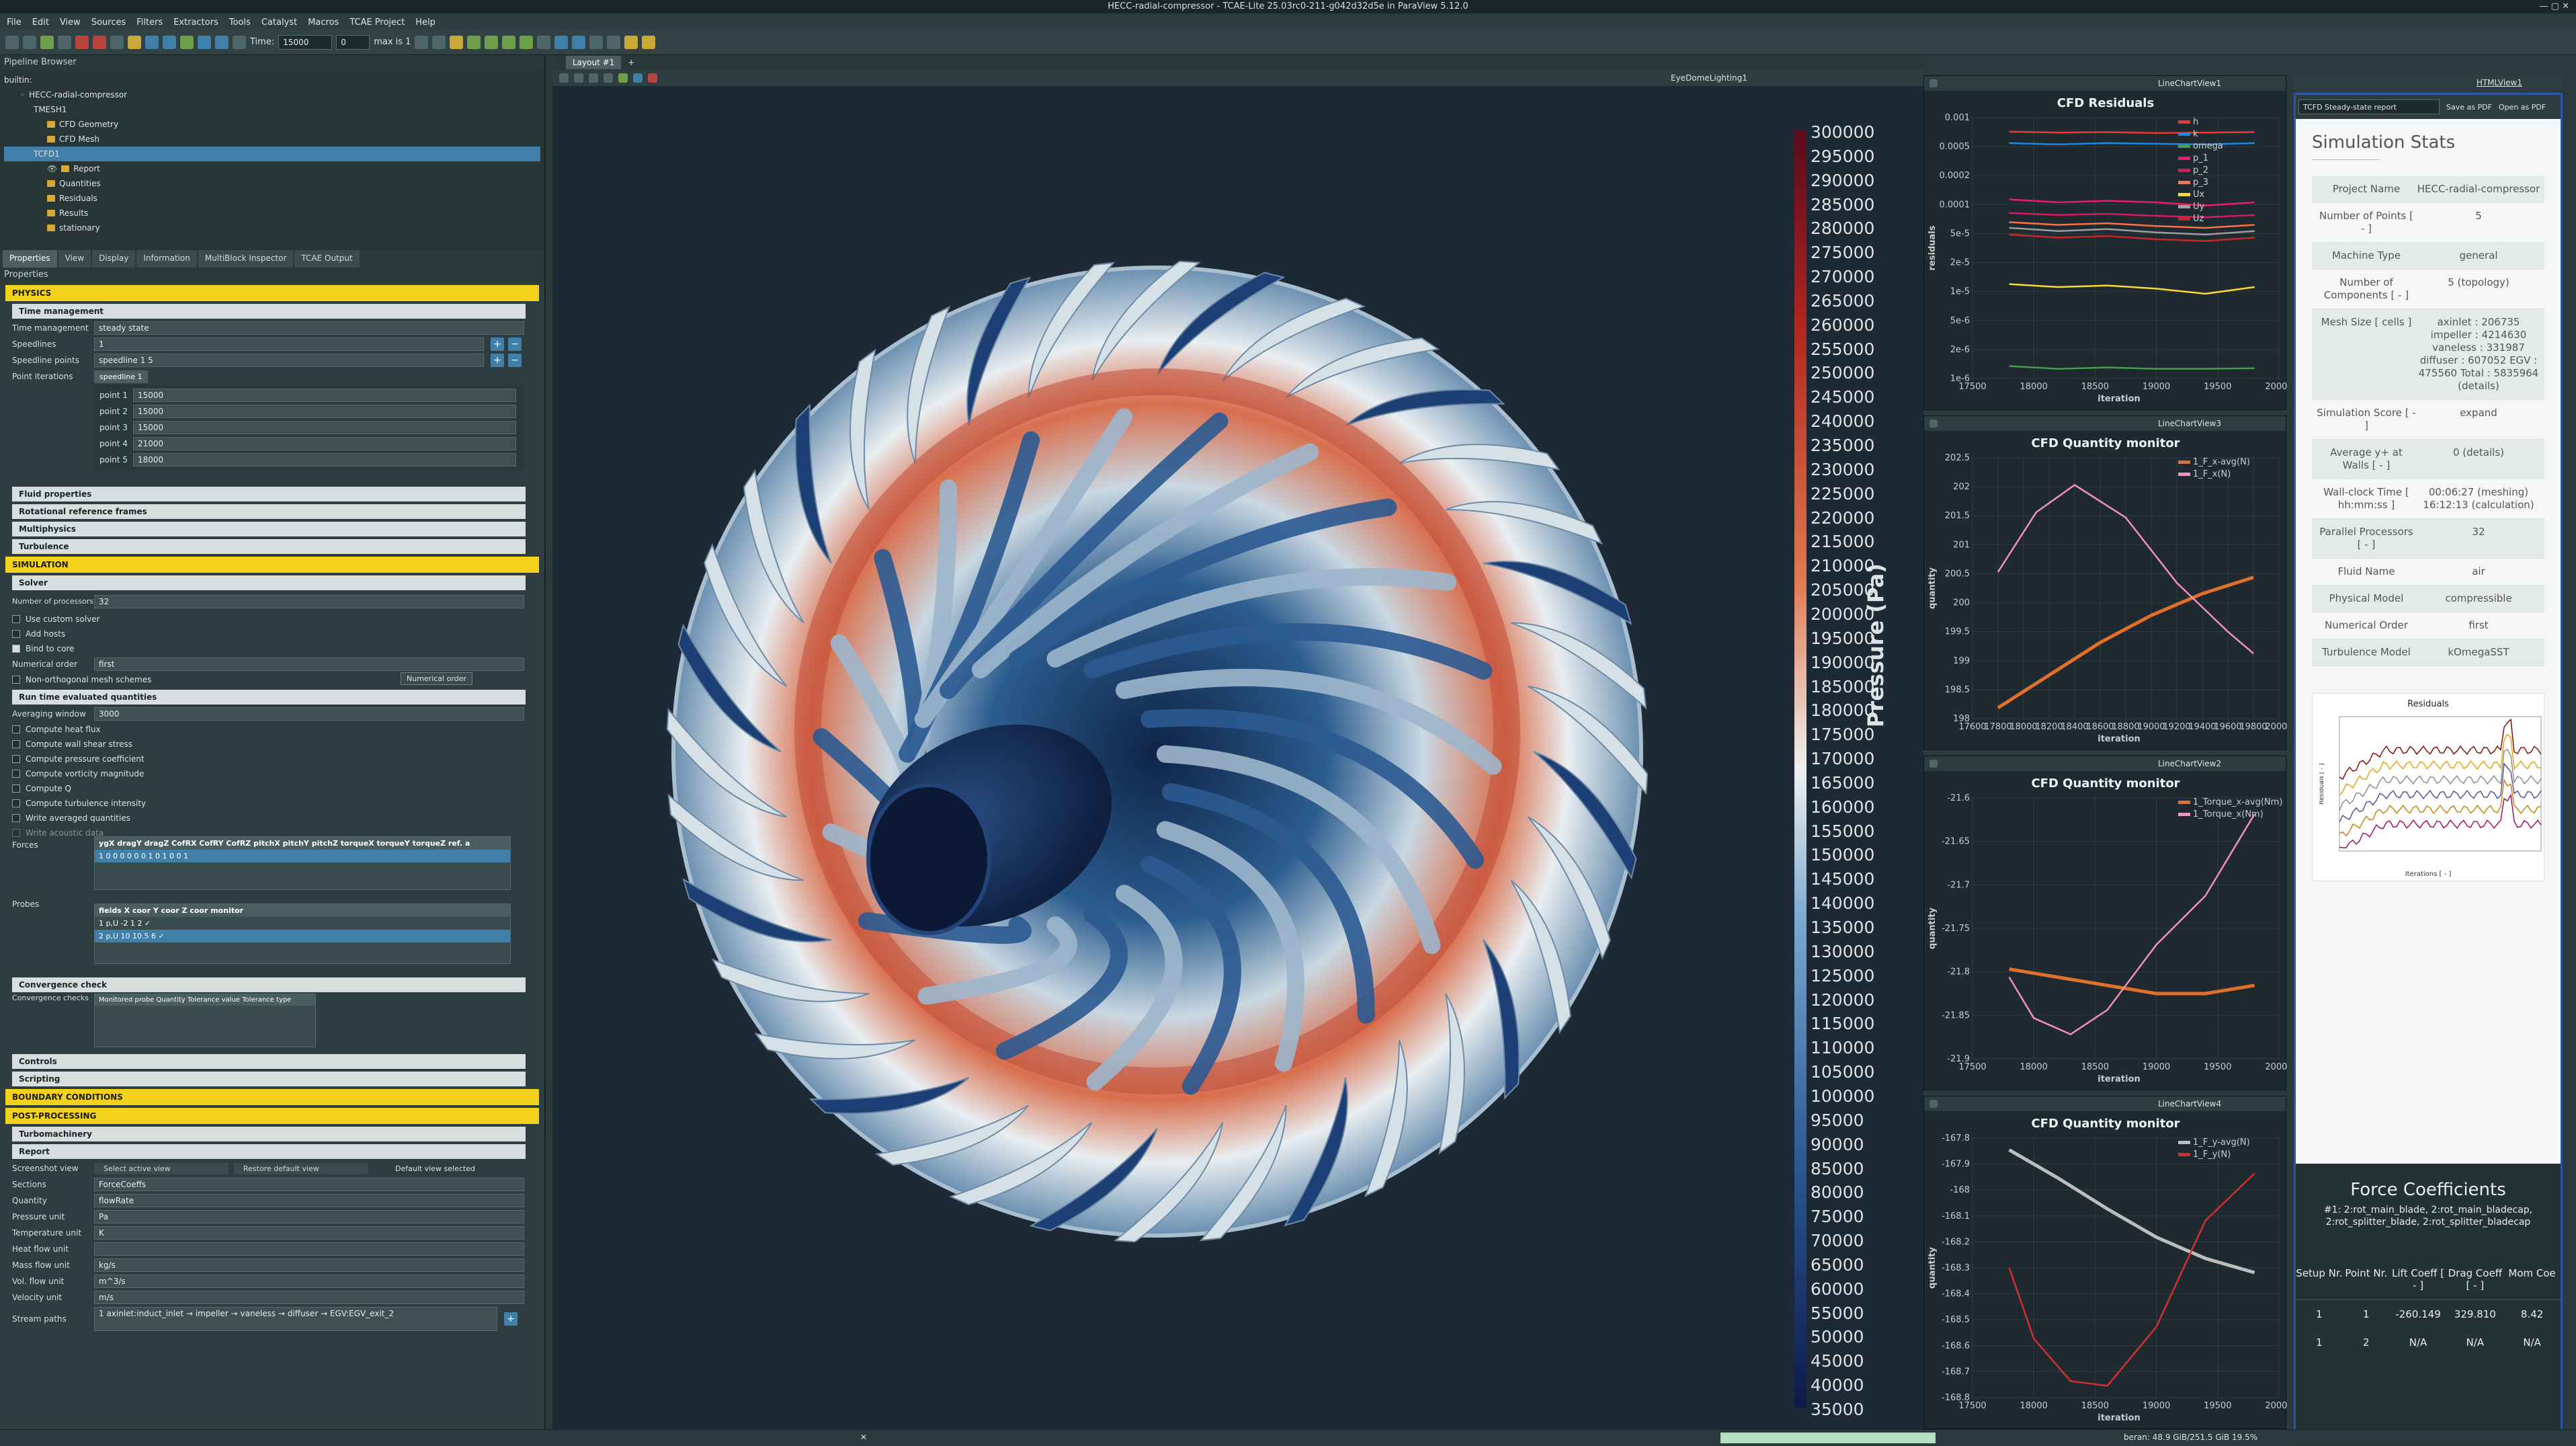  Describe the element at coordinates (117, 42) in the screenshot. I see `camera-undo-icon` at that location.